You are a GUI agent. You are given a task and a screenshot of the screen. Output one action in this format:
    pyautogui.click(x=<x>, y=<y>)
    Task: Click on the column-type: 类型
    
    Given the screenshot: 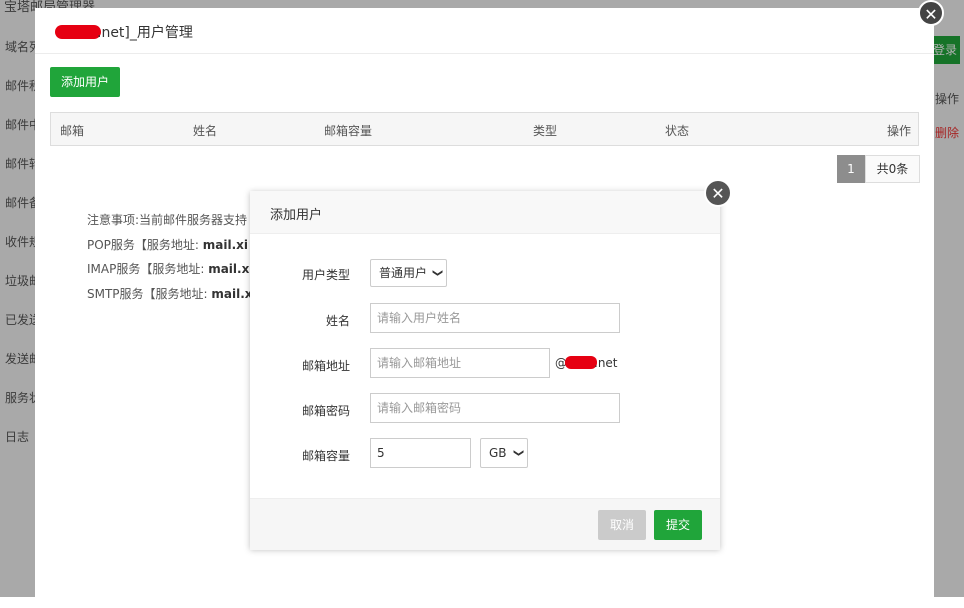 What is the action you would take?
    pyautogui.click(x=545, y=131)
    